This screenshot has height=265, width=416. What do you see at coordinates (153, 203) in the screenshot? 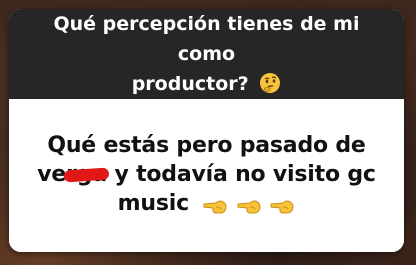
I see `answer-line-3: music` at bounding box center [153, 203].